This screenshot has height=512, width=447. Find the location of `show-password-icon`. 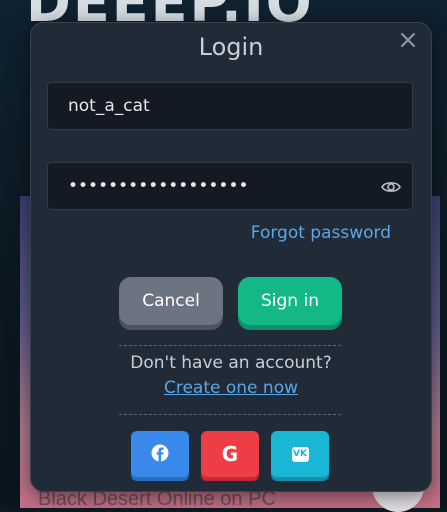

show-password-icon is located at coordinates (391, 187).